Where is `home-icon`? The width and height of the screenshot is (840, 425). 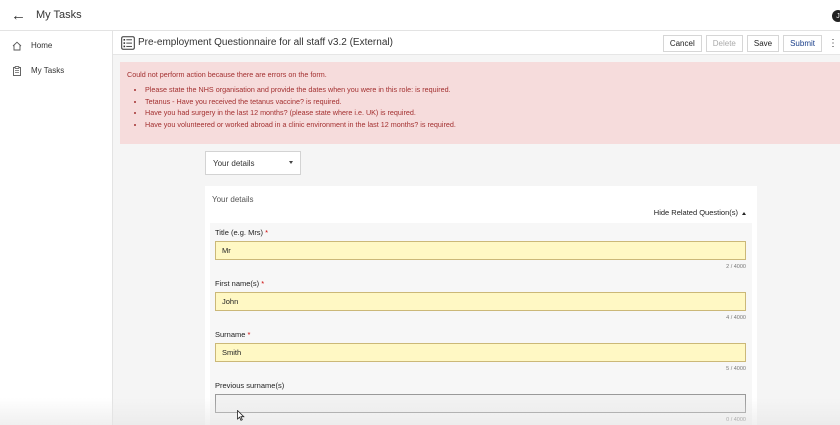 home-icon is located at coordinates (17, 45).